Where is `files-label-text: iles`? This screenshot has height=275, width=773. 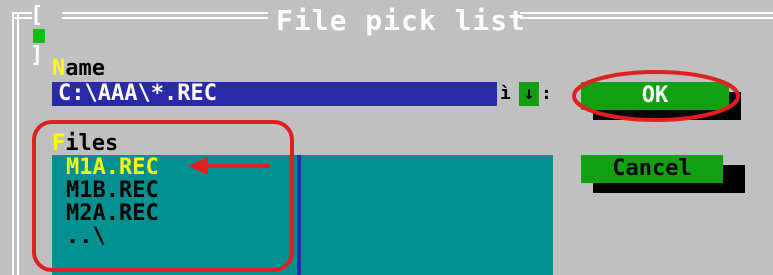
files-label-text: iles is located at coordinates (92, 143).